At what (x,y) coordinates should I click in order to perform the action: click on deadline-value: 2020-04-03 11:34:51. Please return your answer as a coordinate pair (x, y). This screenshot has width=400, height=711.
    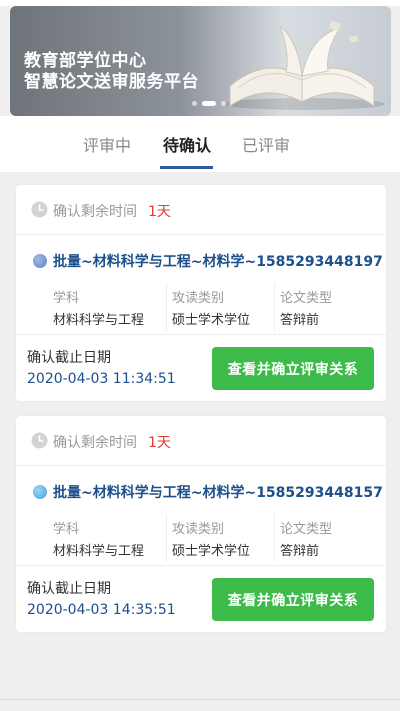
    Looking at the image, I should click on (101, 379).